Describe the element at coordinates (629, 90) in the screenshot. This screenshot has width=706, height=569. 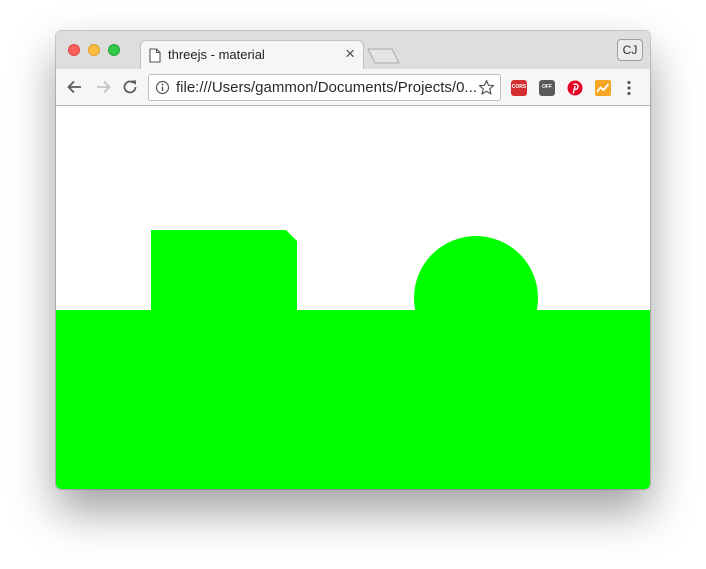
I see `menu-dots-icon` at that location.